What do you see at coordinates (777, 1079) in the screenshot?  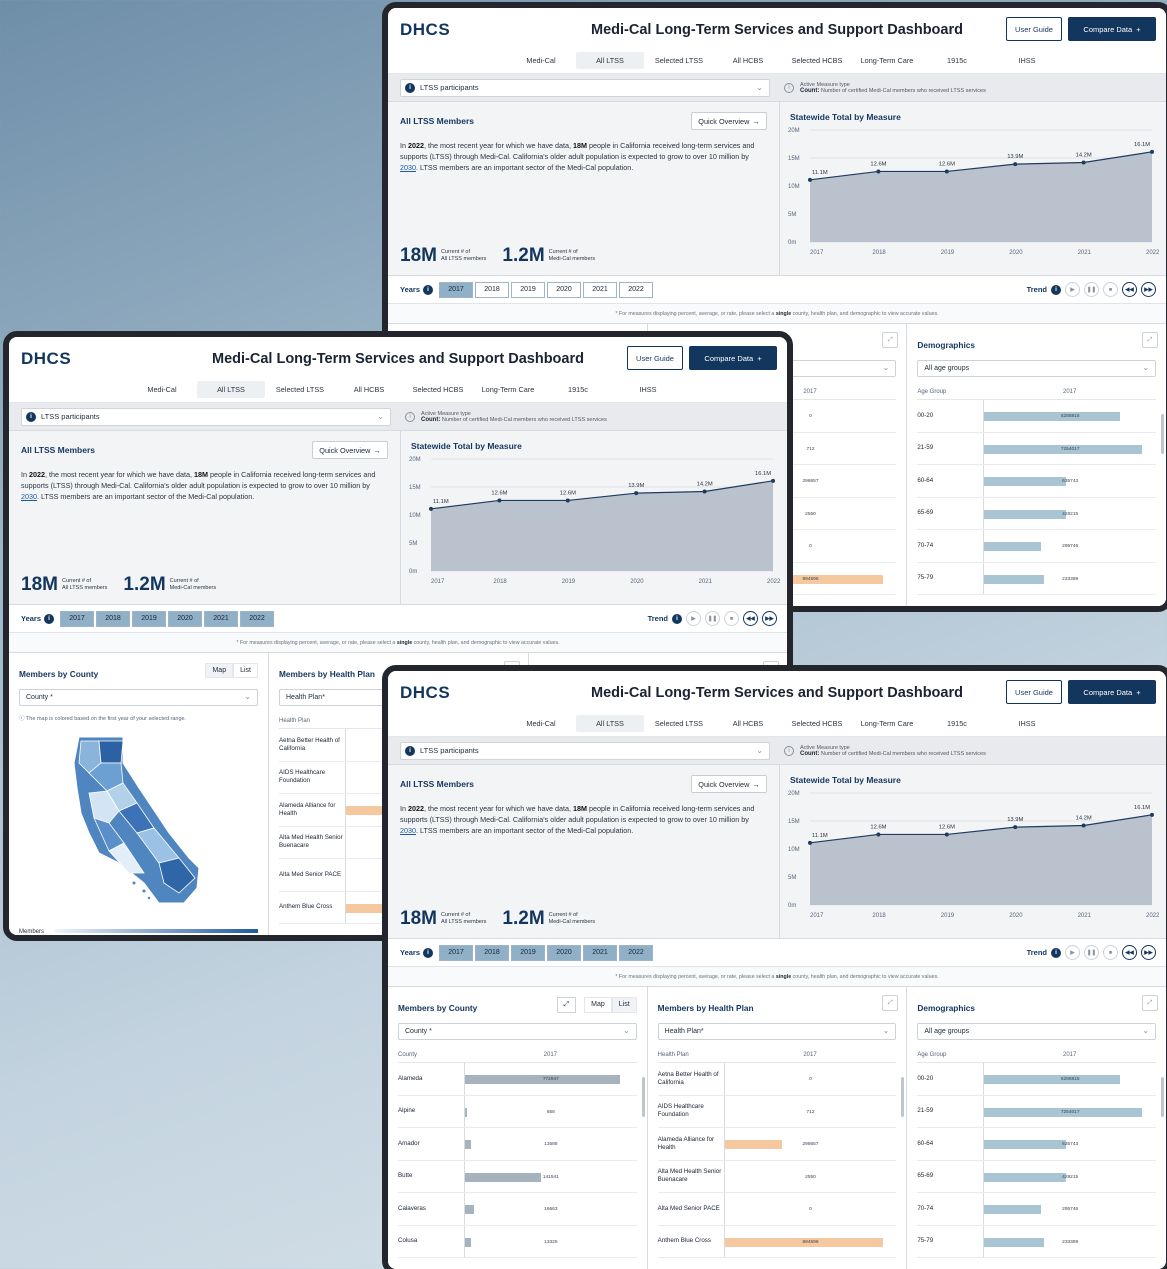 I see `table-row: Aetna Better Health of California 0` at bounding box center [777, 1079].